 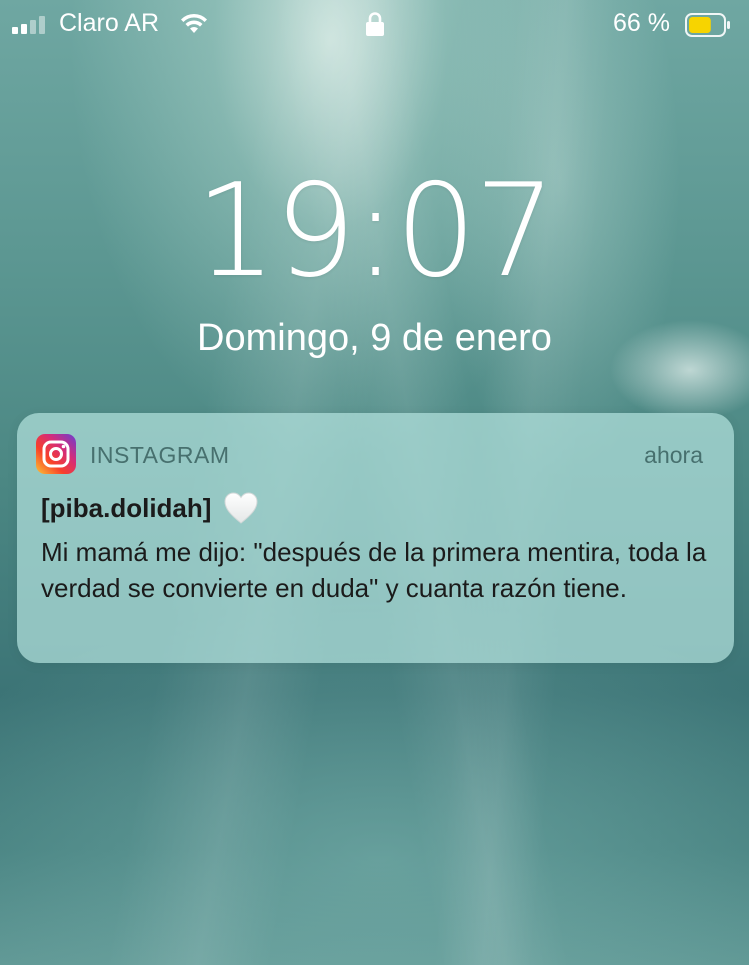 I want to click on status-bar: Claro AR 66 %, so click(x=374, y=25).